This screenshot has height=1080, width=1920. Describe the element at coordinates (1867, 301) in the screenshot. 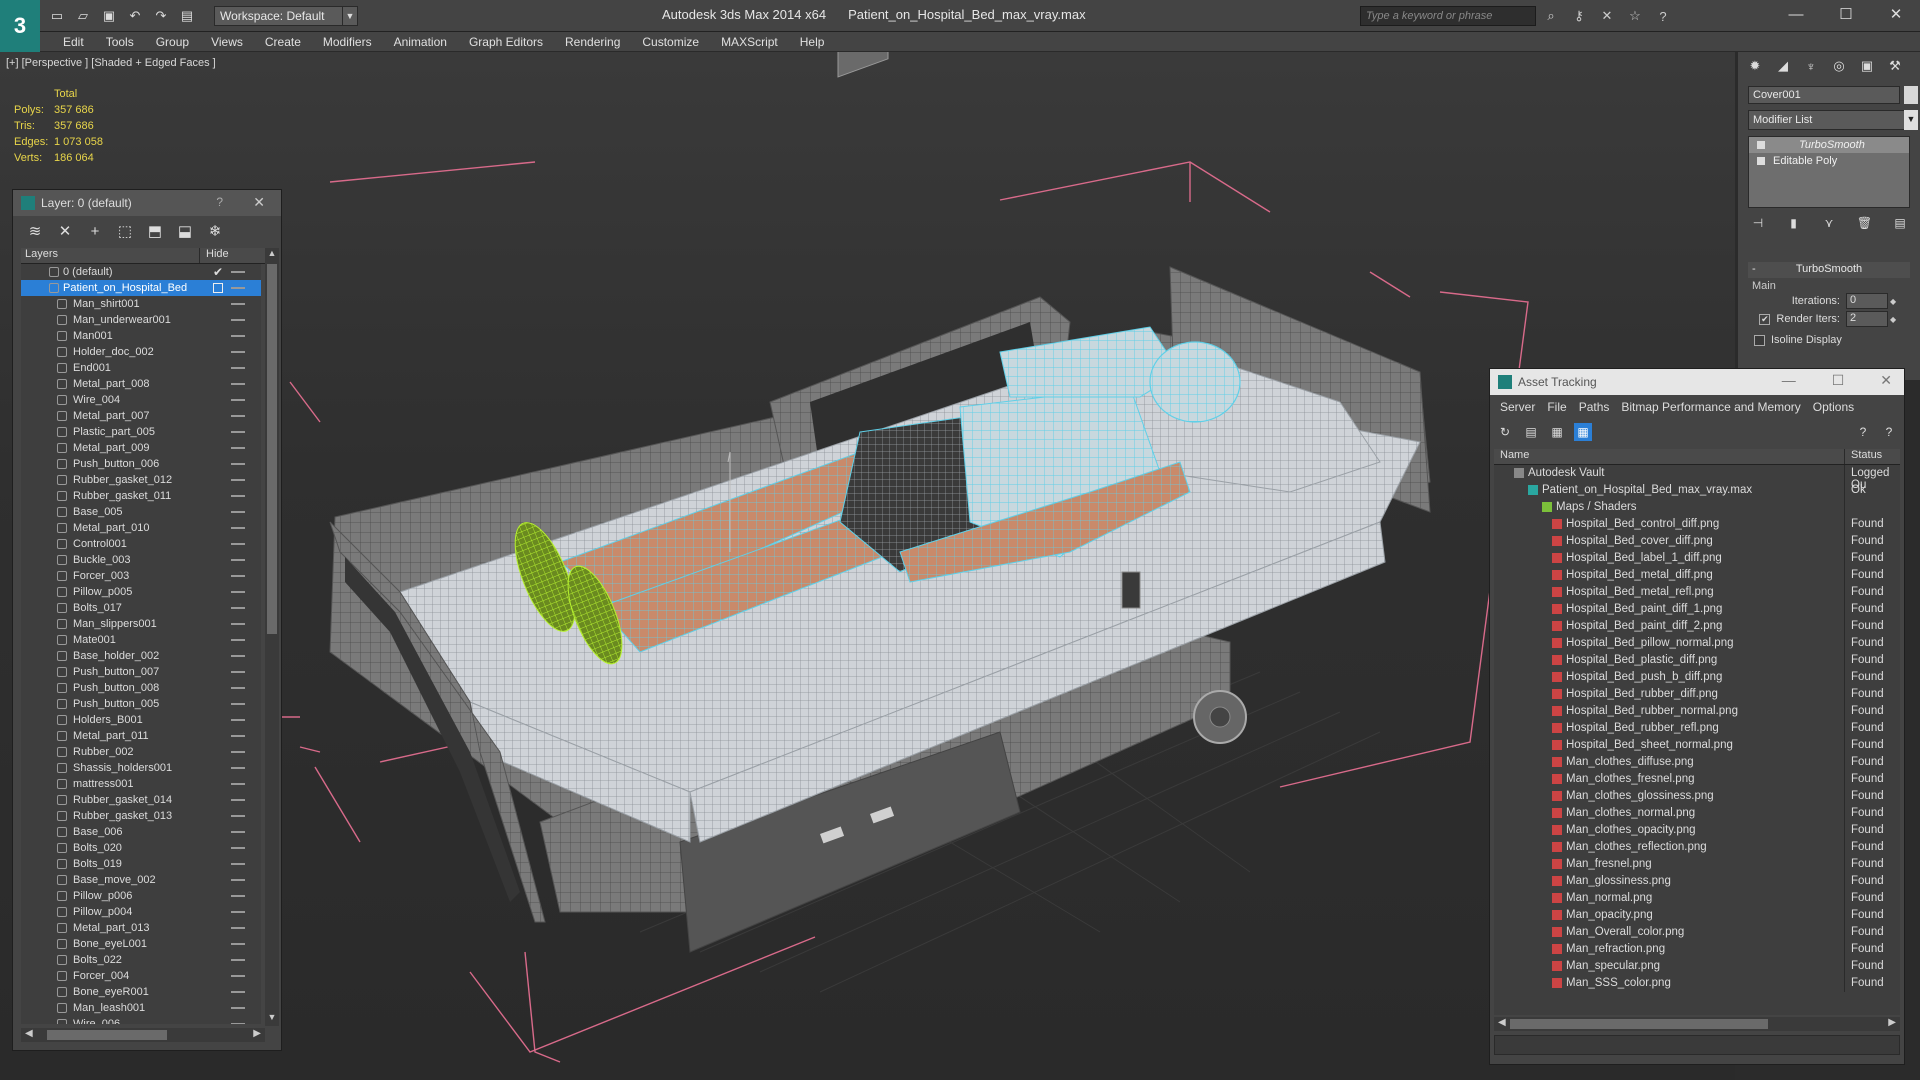

I see `iterations-input: 0` at that location.